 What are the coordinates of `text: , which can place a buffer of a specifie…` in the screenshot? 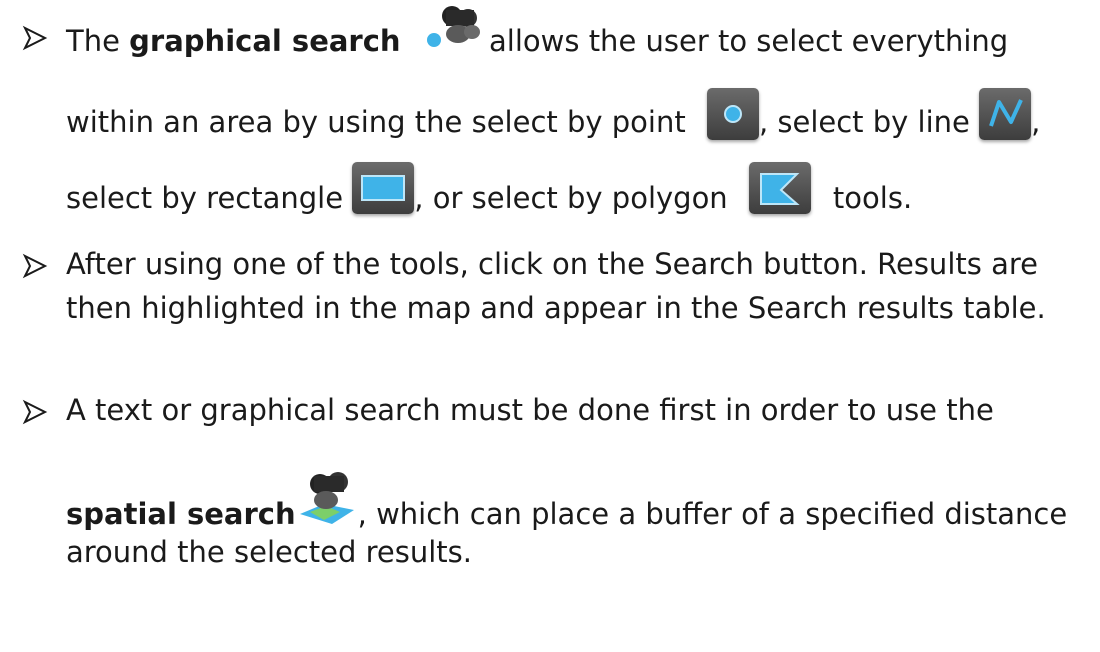 It's located at (712, 514).